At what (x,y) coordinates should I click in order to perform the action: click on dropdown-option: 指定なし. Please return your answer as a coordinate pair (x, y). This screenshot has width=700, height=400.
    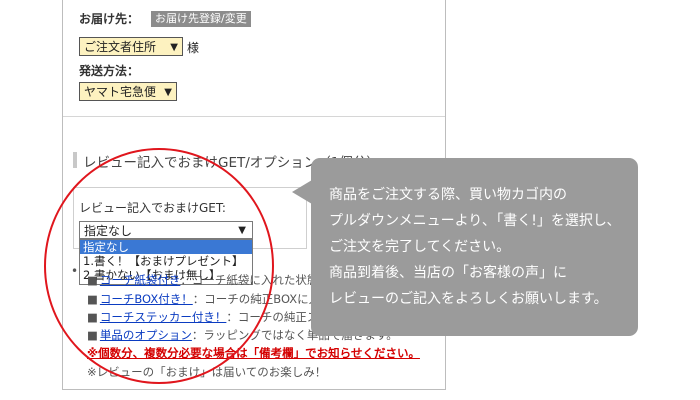
    Looking at the image, I should click on (166, 247).